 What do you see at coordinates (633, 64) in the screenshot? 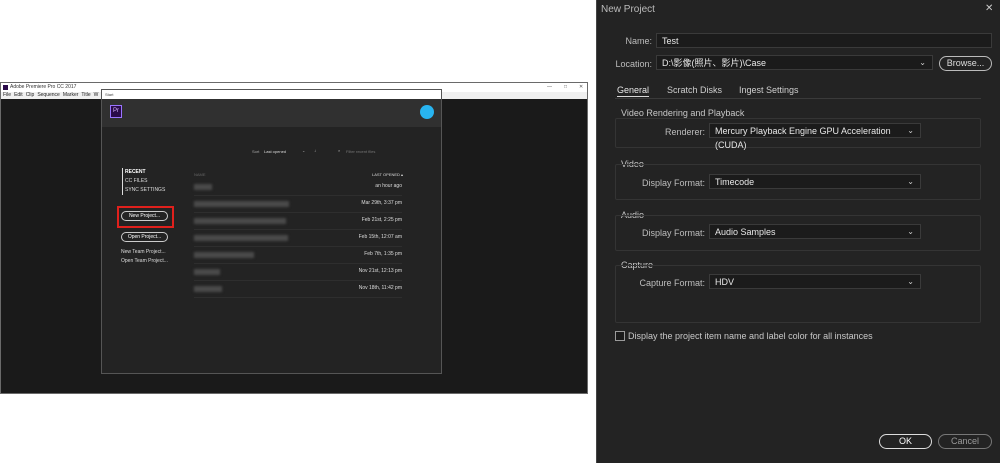
I see `location-label: Location:` at bounding box center [633, 64].